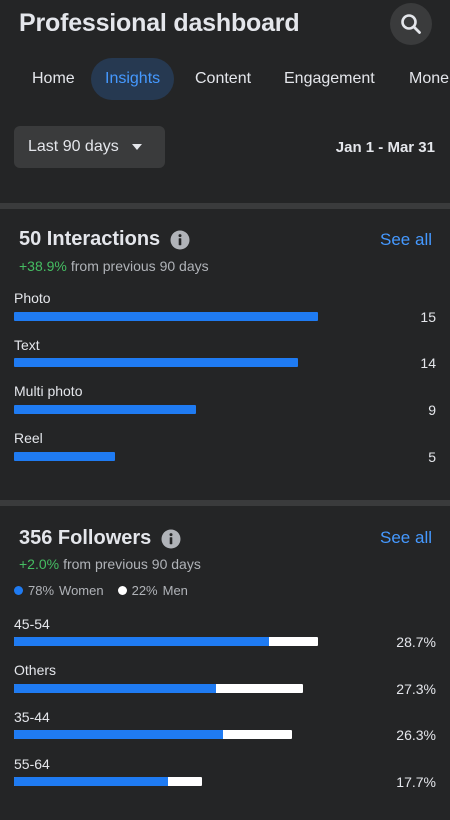  Describe the element at coordinates (53, 79) in the screenshot. I see `tab-home: Home` at that location.